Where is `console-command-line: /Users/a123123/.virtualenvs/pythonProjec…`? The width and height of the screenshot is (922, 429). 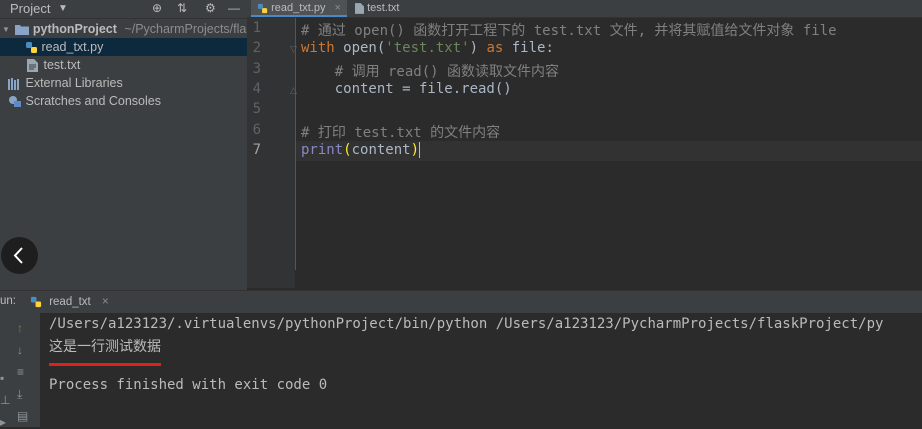
console-command-line: /Users/a123123/.virtualenvs/pythonProjec… is located at coordinates (466, 324).